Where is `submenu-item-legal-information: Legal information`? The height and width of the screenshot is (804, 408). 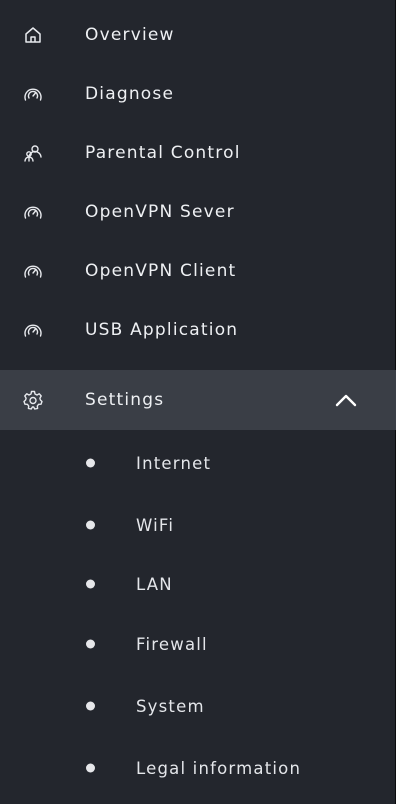
submenu-item-legal-information: Legal information is located at coordinates (198, 768).